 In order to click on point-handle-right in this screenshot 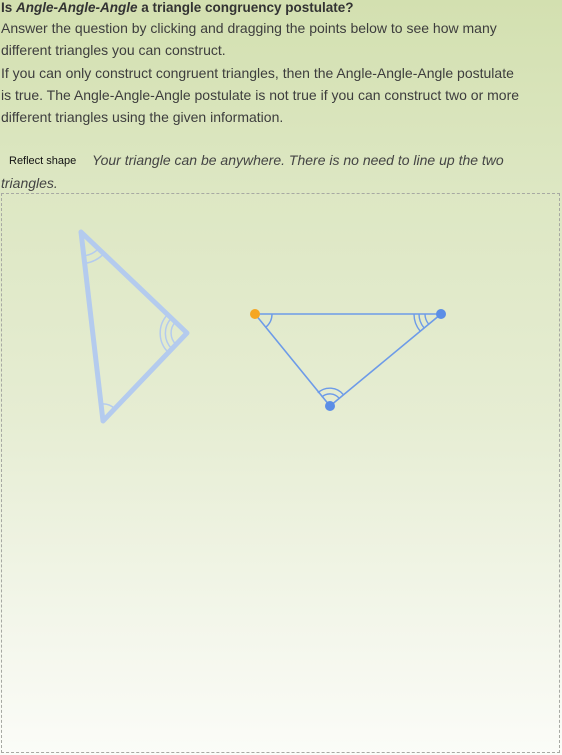, I will do `click(441, 314)`.